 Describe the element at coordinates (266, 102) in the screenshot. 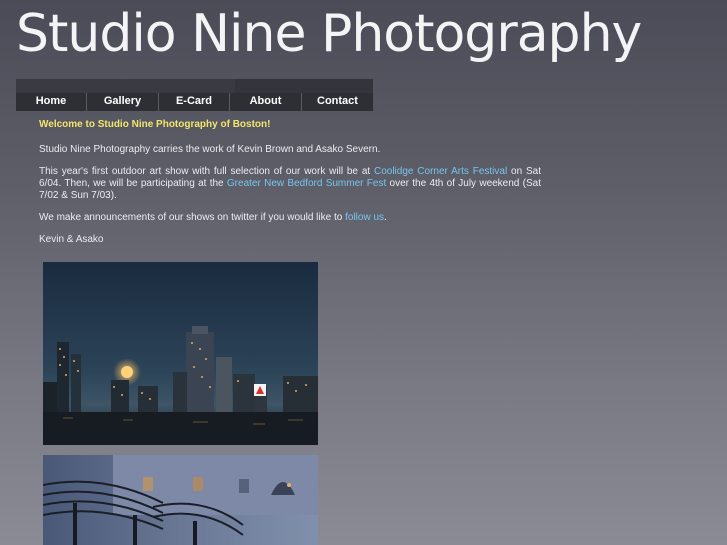

I see `nav-item-about: About` at that location.